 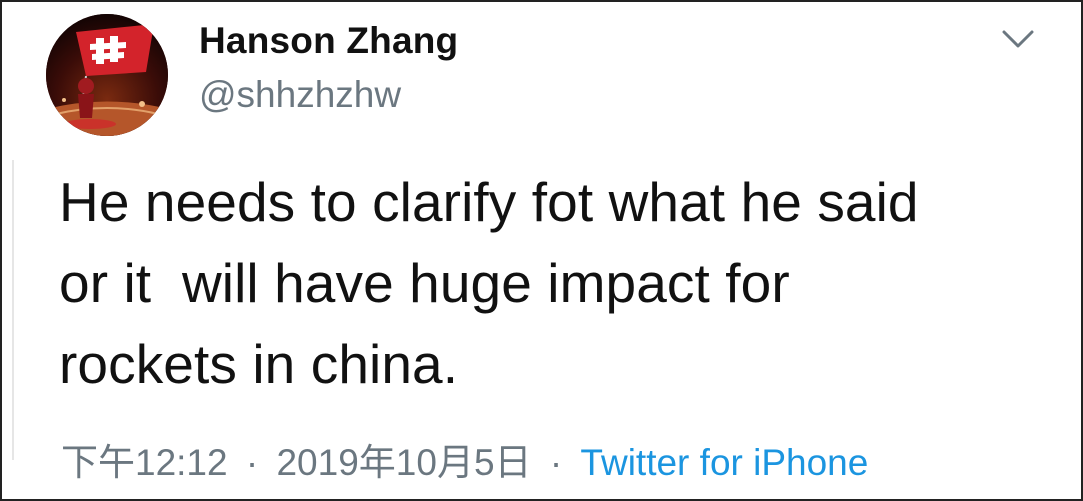 I want to click on display-name: Hanson Zhang, so click(x=328, y=41).